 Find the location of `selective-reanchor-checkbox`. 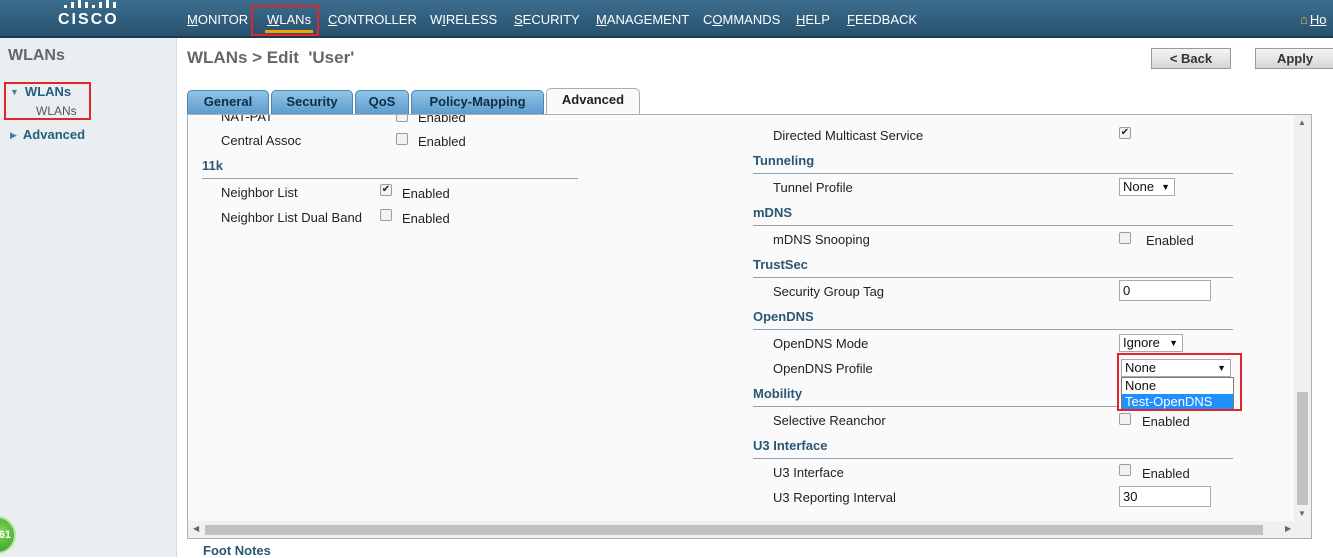

selective-reanchor-checkbox is located at coordinates (1125, 419).